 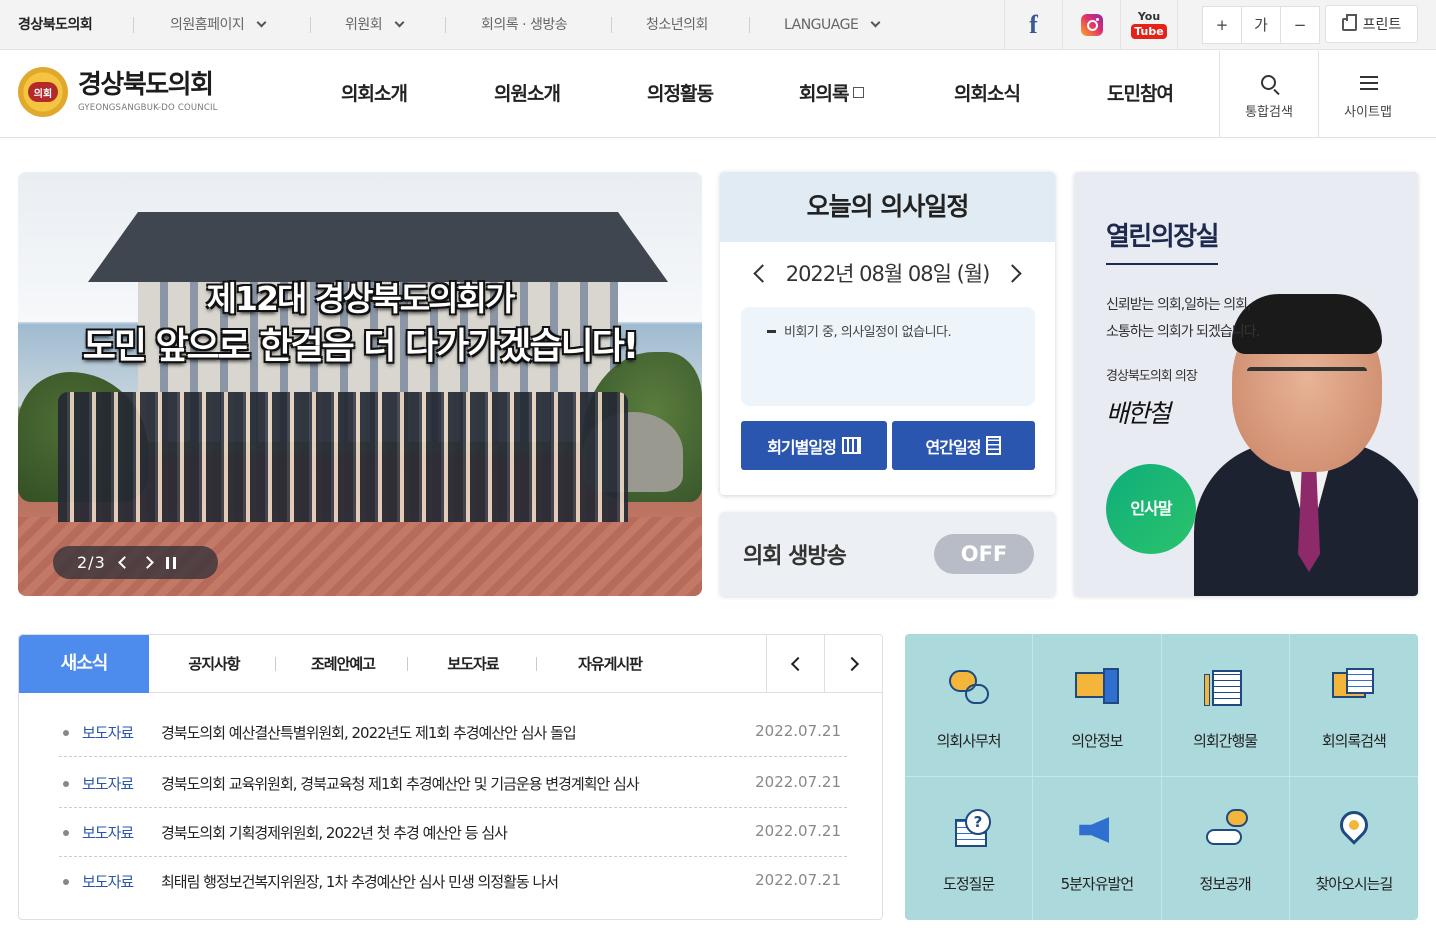 I want to click on slider-controls: 2/3, so click(x=135, y=562).